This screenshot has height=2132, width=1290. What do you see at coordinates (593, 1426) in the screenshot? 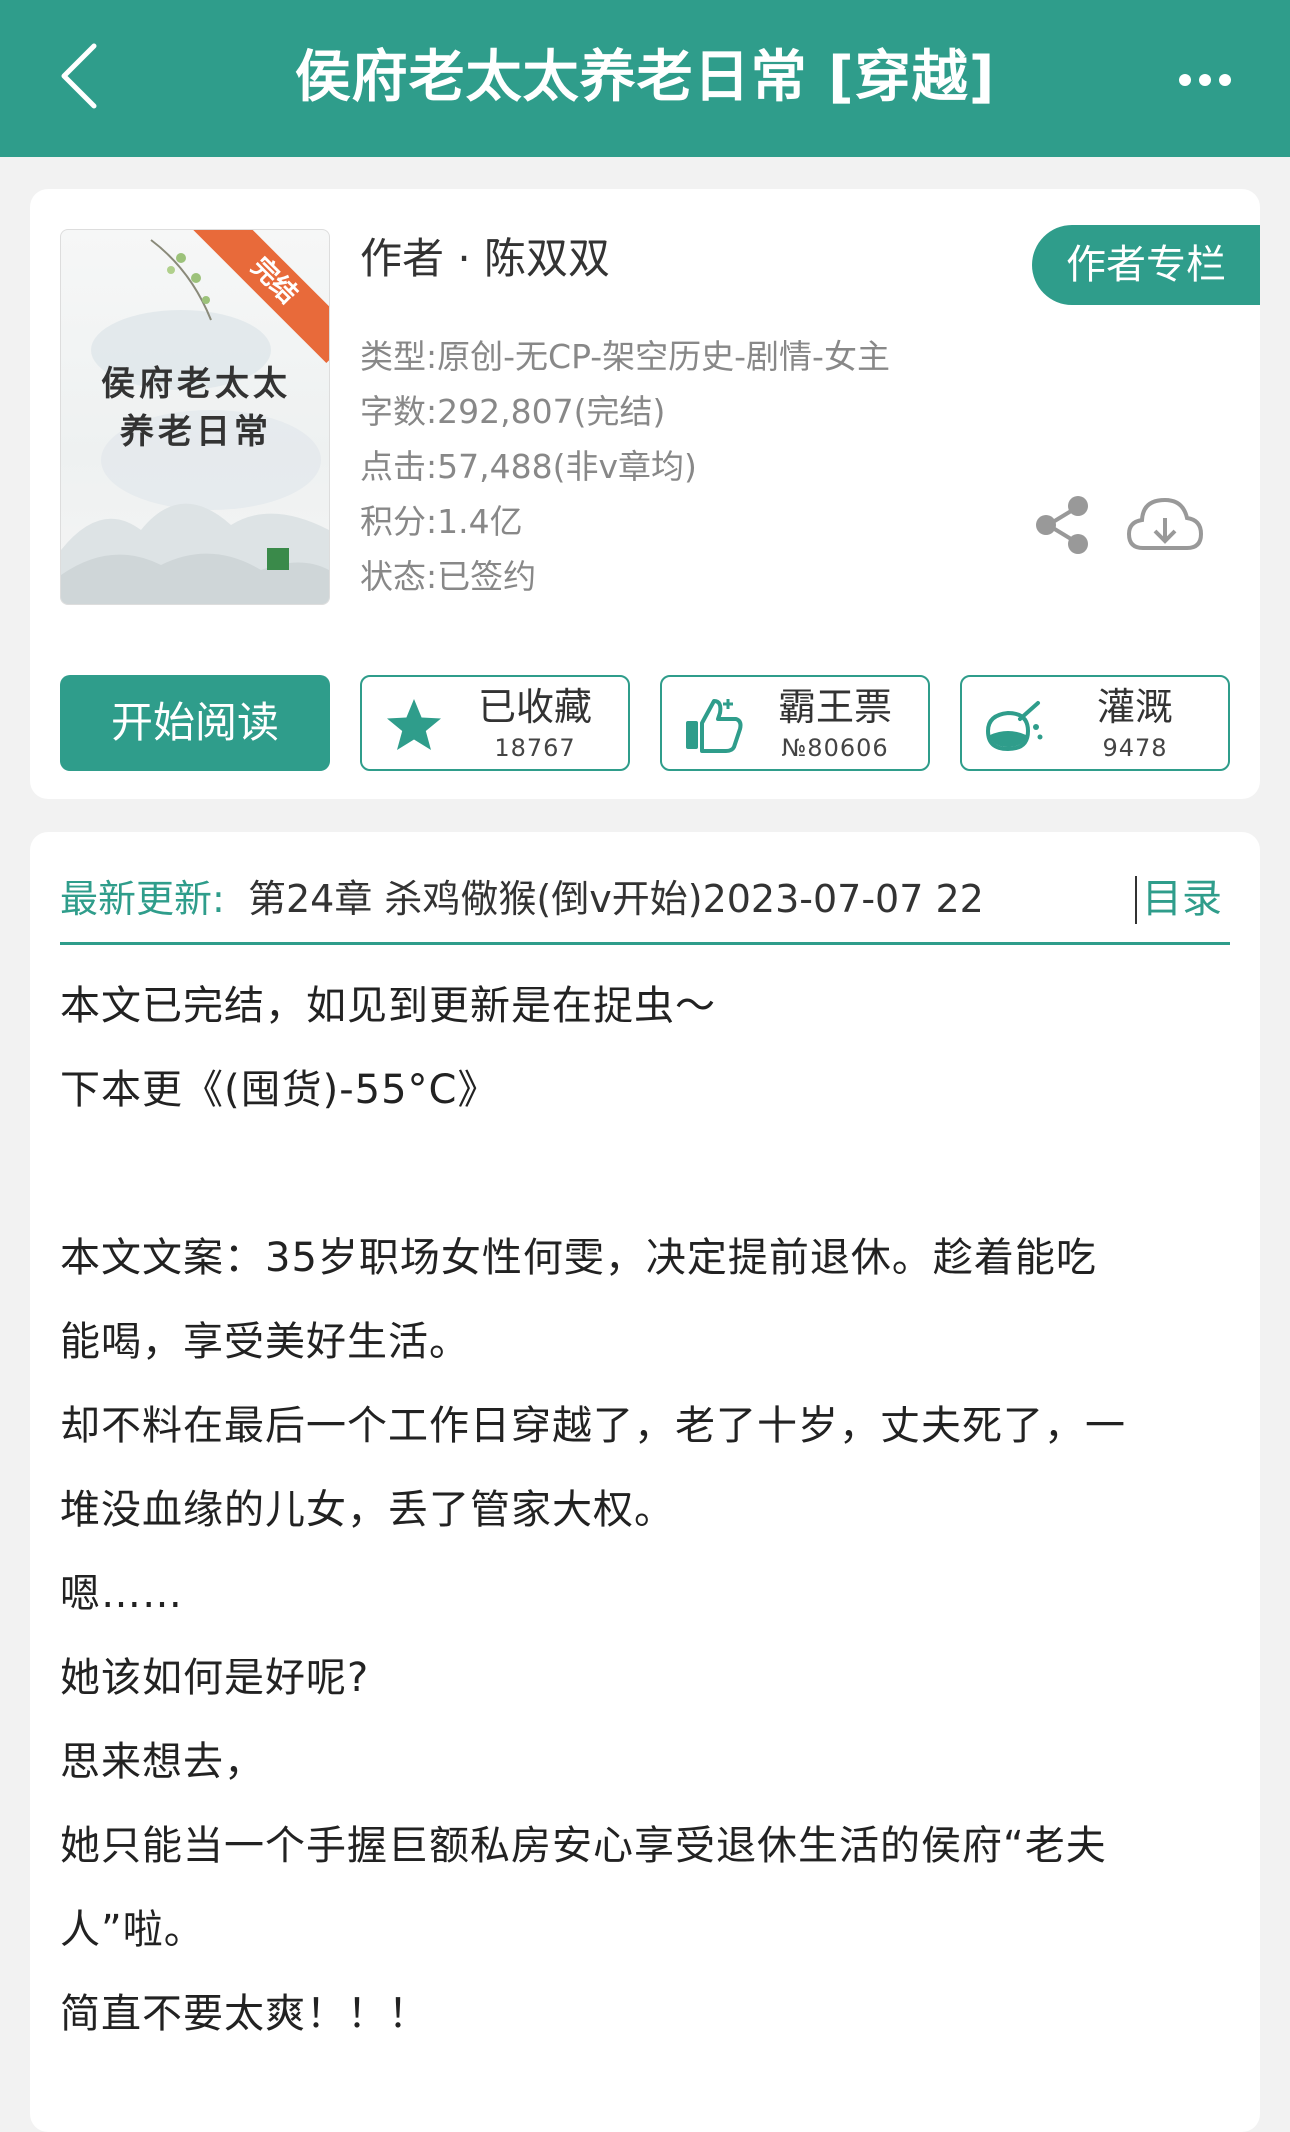
I see `description-line: 却不料在最后一个工作日穿越了，老了十岁，丈夫死了，一` at bounding box center [593, 1426].